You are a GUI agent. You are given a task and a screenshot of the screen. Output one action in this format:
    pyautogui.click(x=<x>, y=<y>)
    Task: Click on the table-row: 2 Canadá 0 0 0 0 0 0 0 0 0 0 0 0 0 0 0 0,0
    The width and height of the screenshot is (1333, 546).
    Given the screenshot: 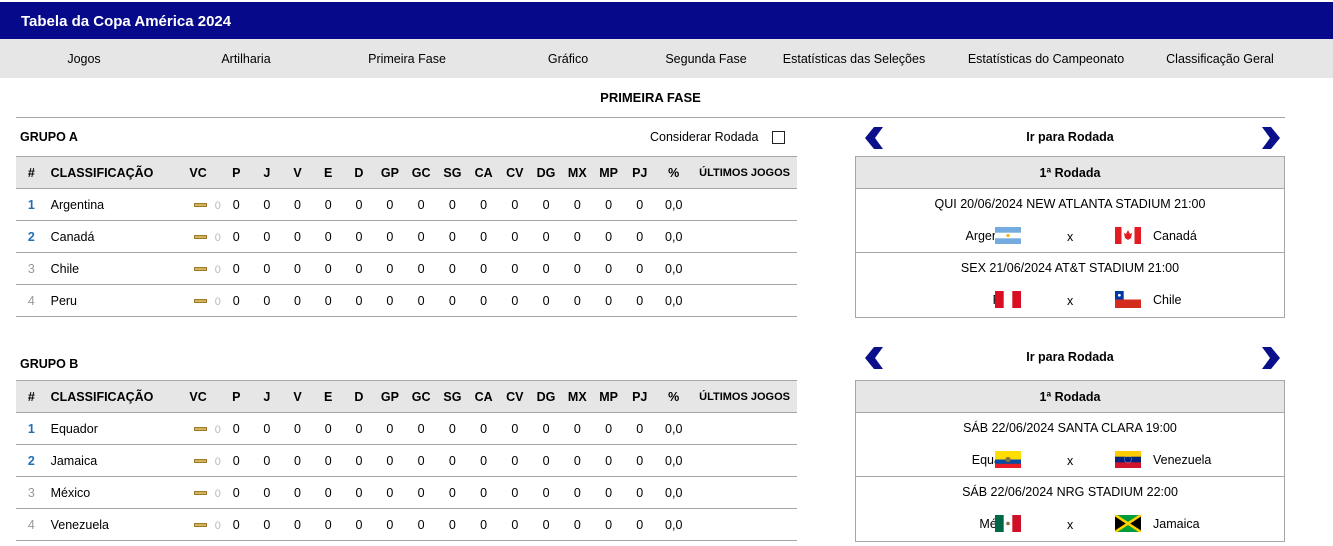 What is the action you would take?
    pyautogui.click(x=406, y=236)
    